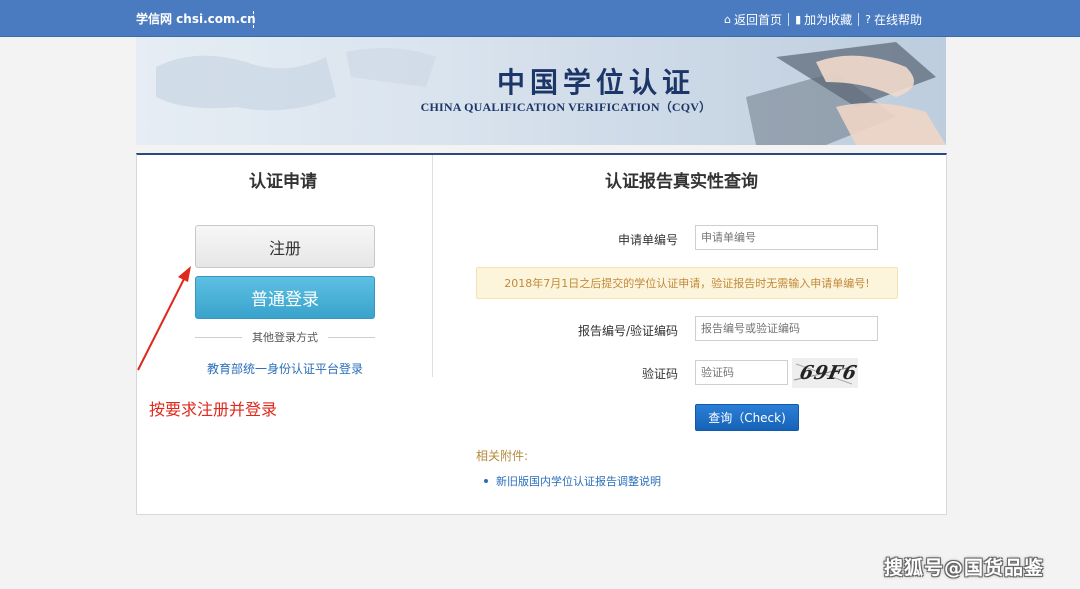 Image resolution: width=1080 pixels, height=589 pixels. I want to click on attachment-link: 新旧版国内学位认证报告调整说明, so click(572, 481).